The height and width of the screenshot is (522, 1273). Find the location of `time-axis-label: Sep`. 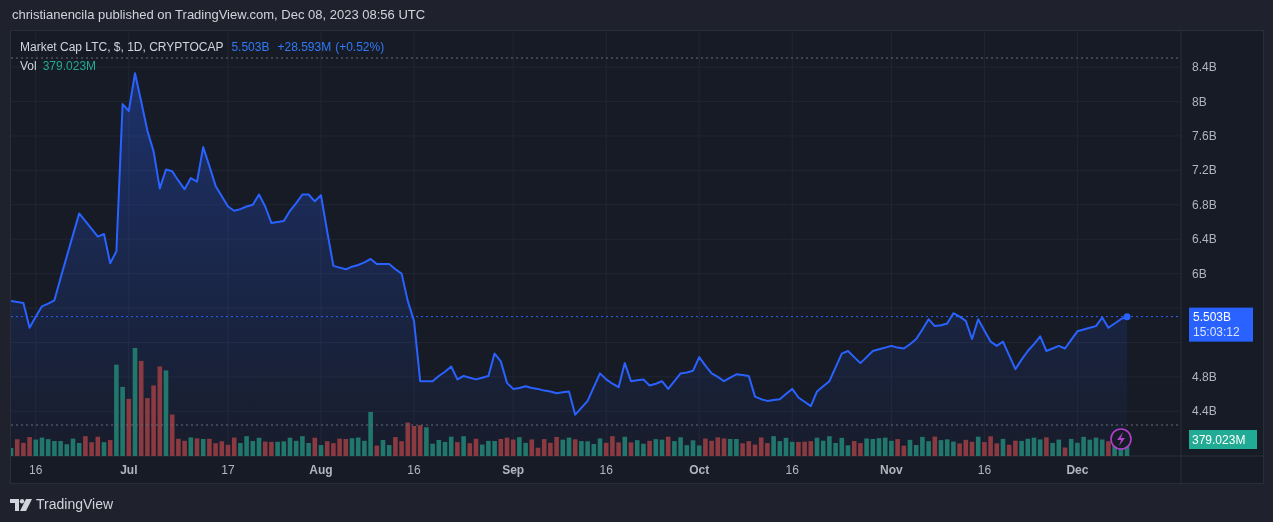

time-axis-label: Sep is located at coordinates (513, 470).